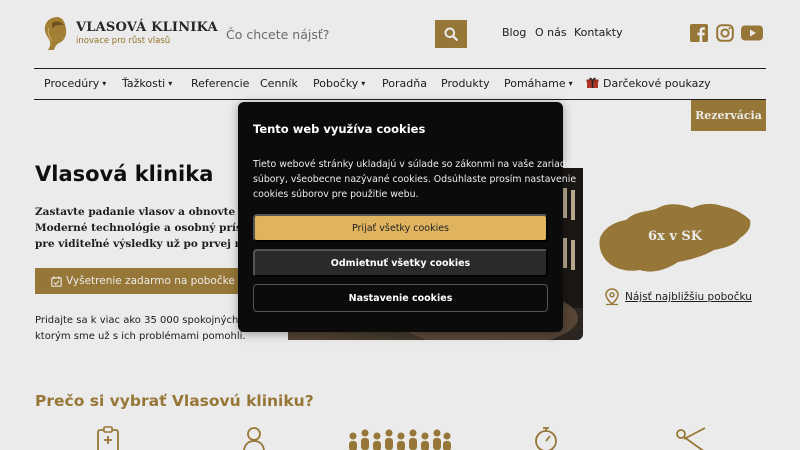  What do you see at coordinates (336, 194) in the screenshot?
I see `cookie-text-line: cookies súborov pre použitie webu.` at bounding box center [336, 194].